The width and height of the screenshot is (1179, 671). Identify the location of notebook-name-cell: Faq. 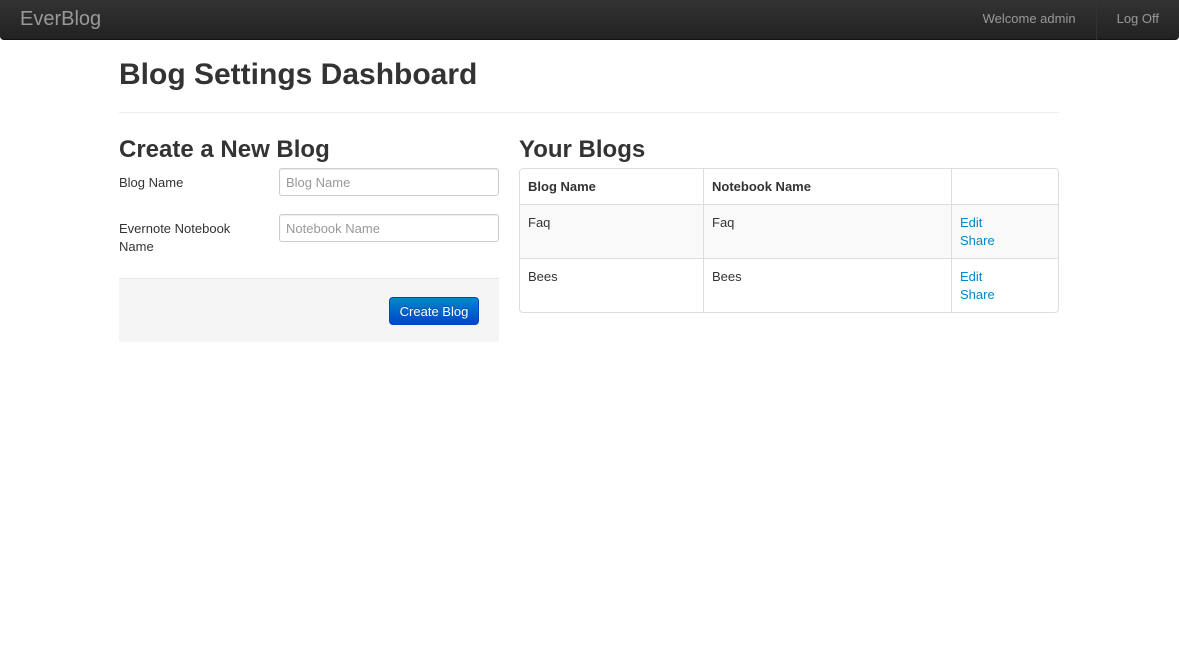
(827, 231).